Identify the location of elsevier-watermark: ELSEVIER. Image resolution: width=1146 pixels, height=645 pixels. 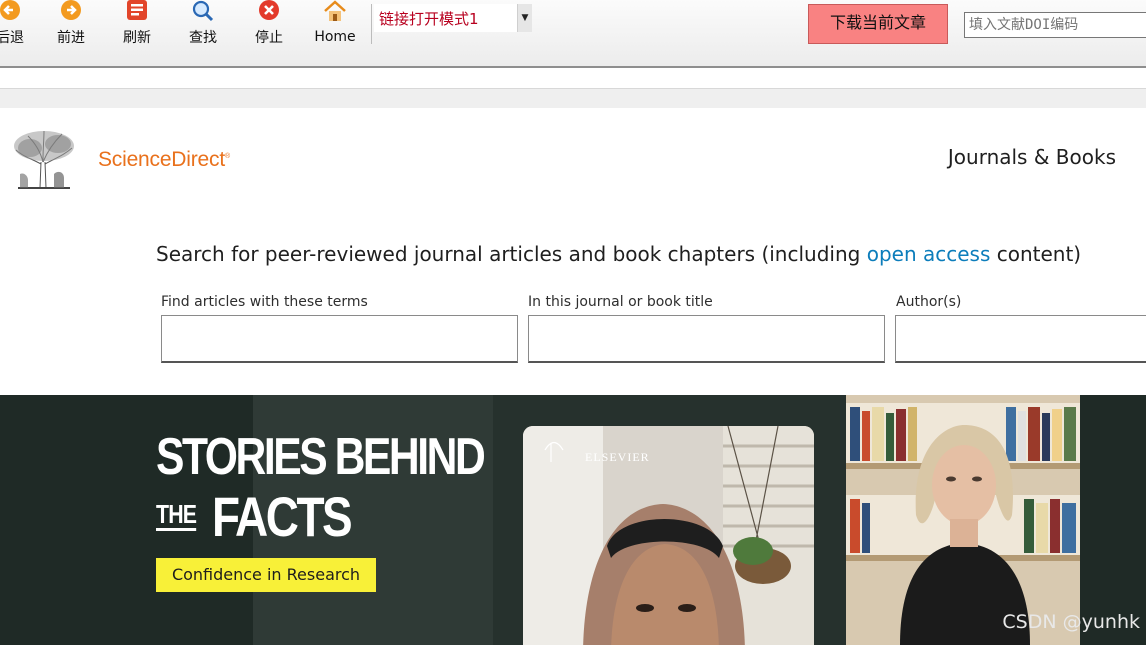
(617, 457).